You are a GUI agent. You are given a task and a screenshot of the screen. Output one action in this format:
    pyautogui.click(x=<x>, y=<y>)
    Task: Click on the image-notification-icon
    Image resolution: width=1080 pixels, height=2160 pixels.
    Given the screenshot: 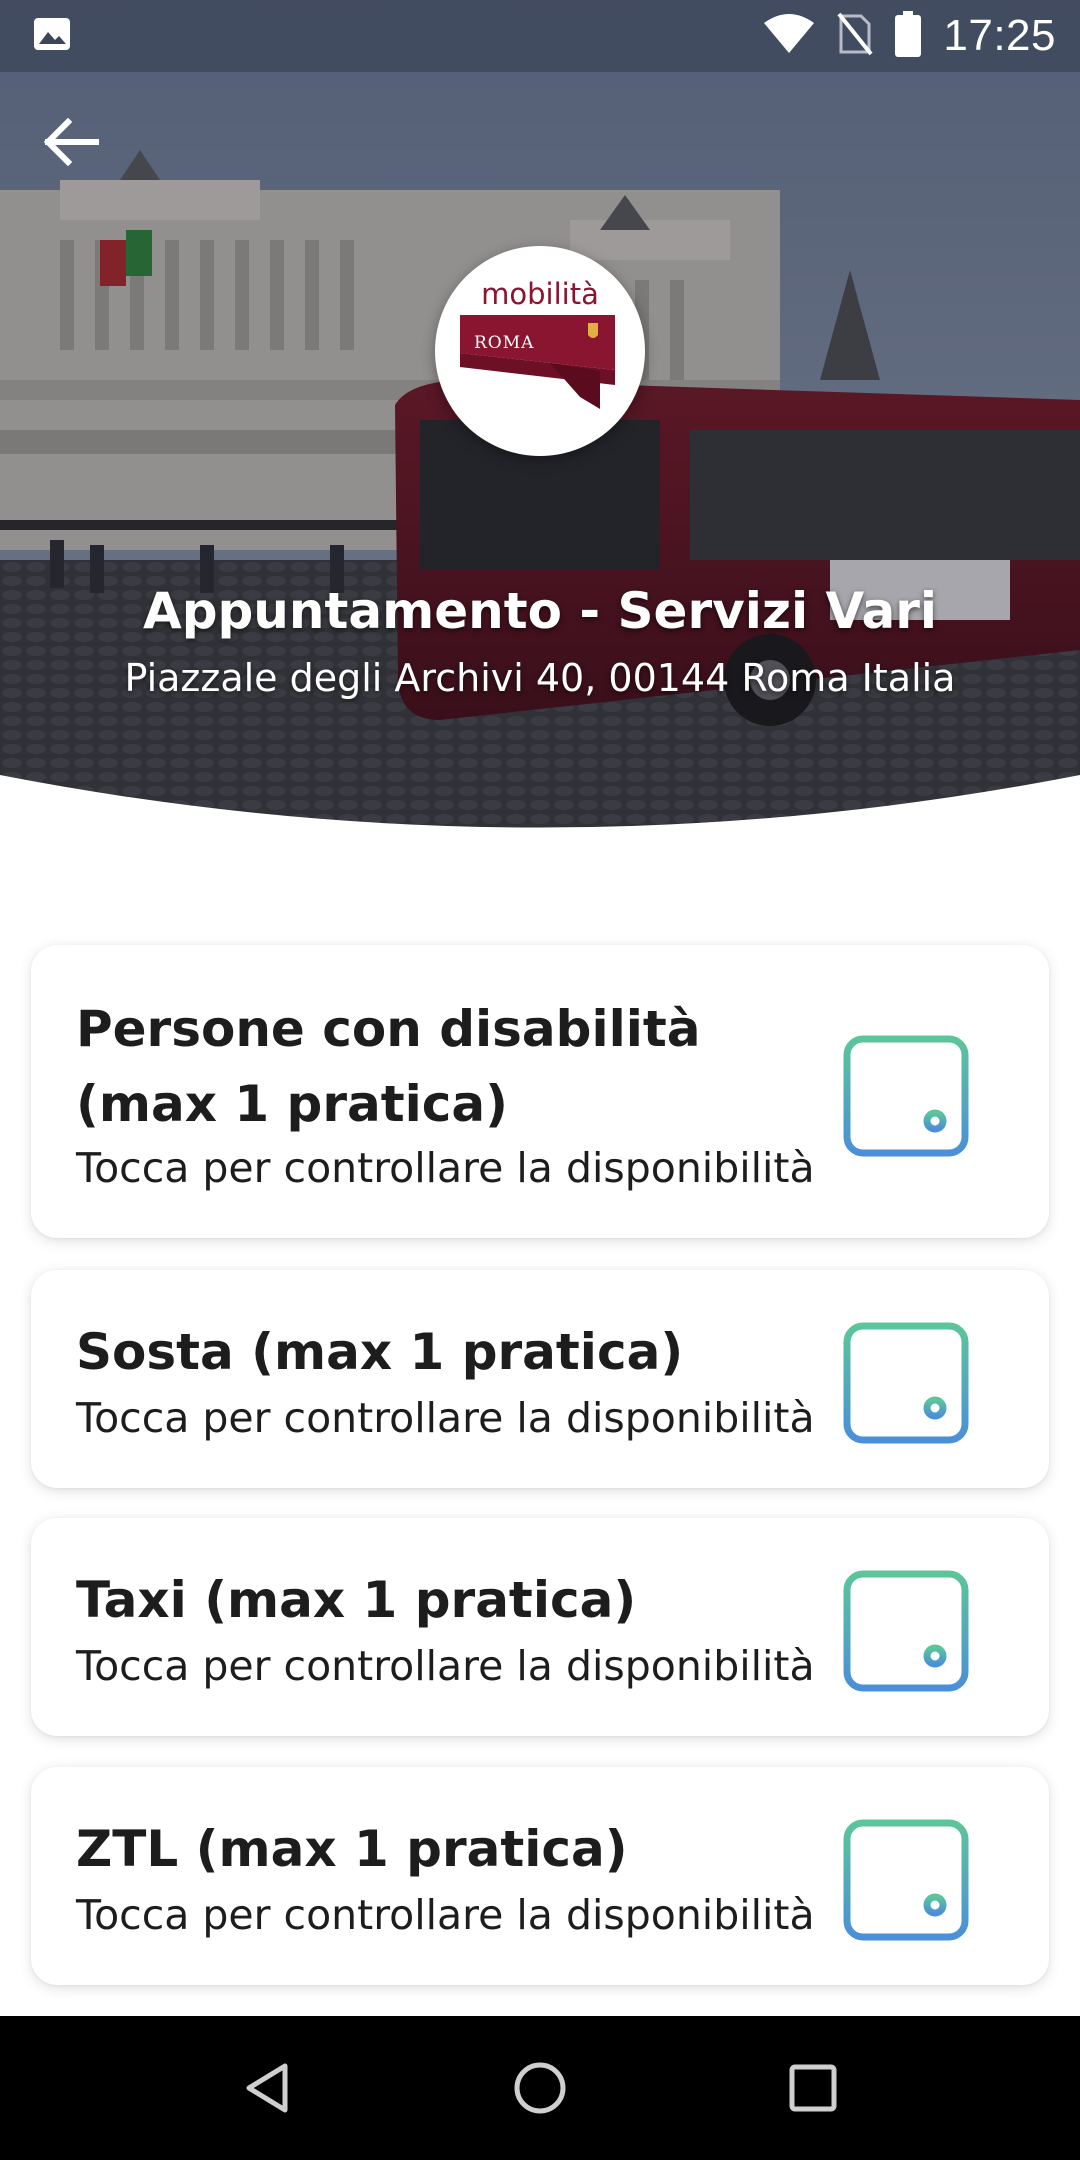 What is the action you would take?
    pyautogui.click(x=52, y=36)
    